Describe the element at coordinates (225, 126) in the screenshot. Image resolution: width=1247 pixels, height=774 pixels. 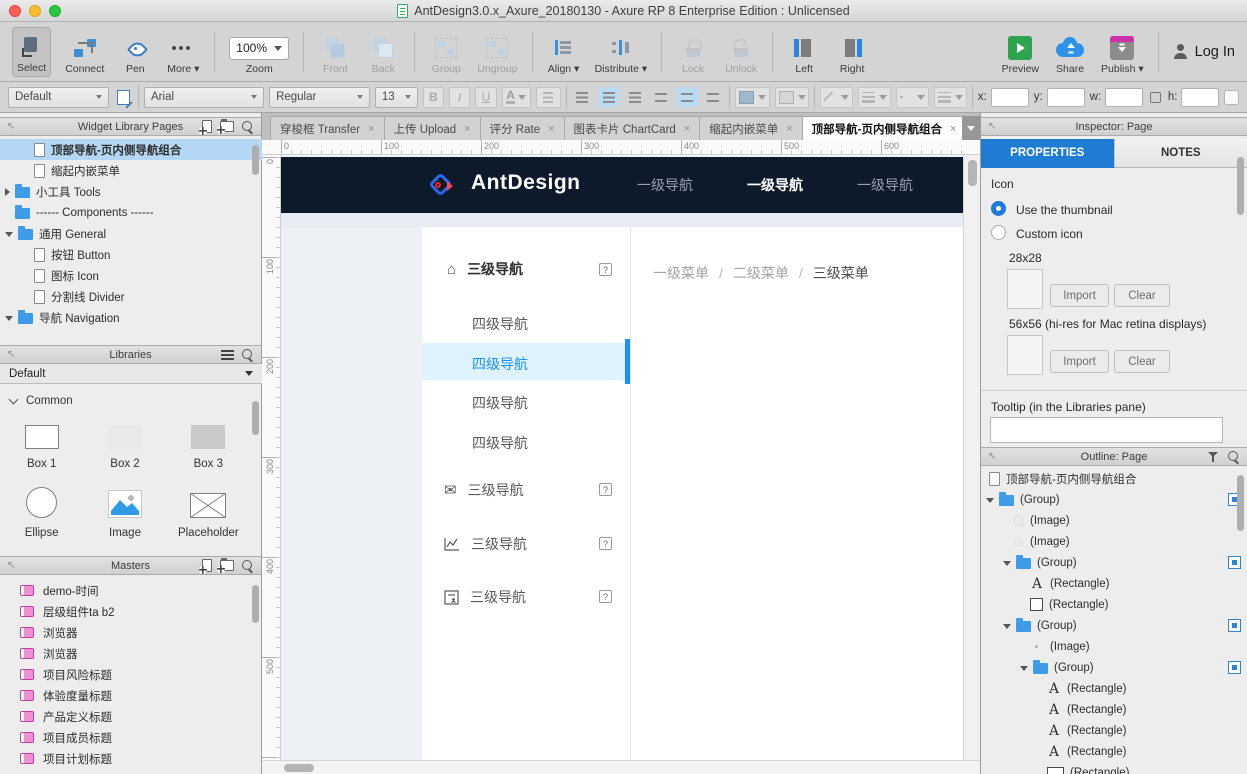
I see `add-folder-icon` at that location.